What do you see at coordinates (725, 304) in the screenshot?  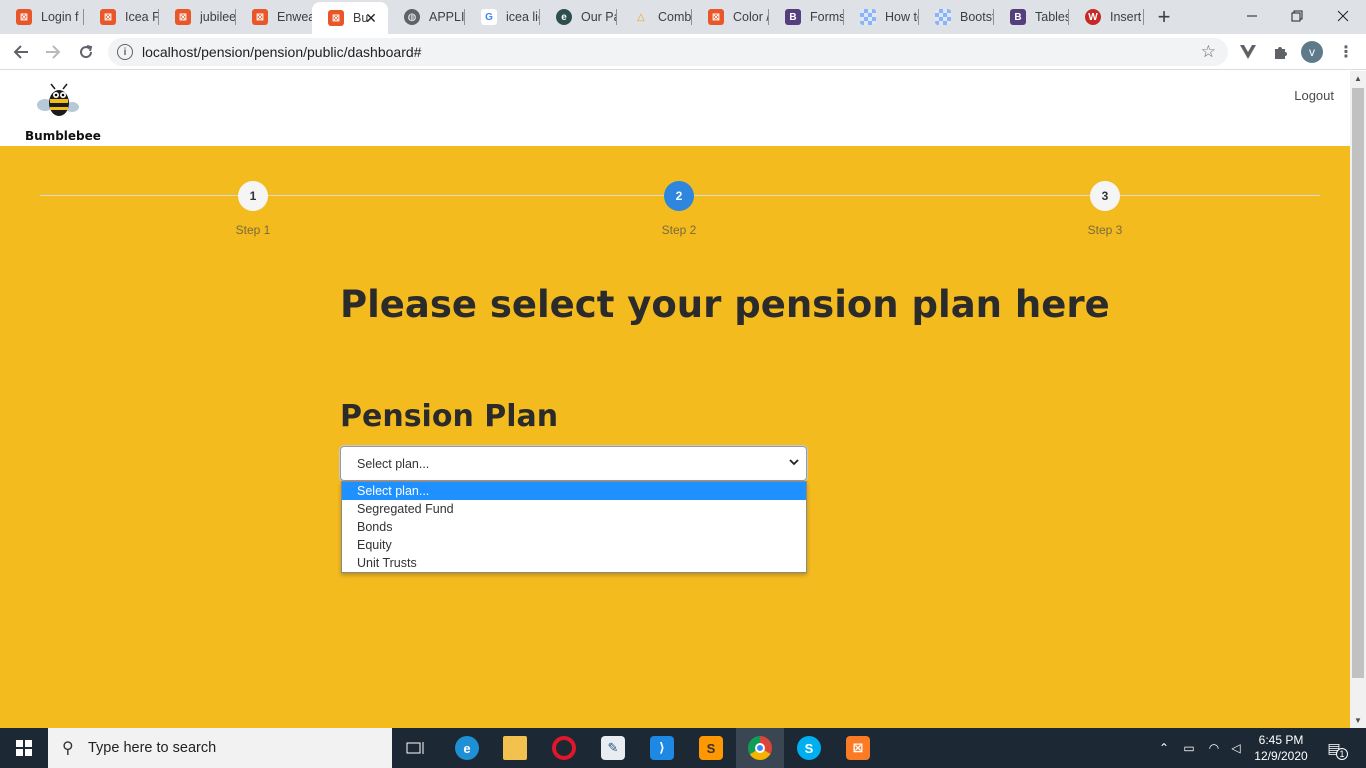 I see `page-title: Please select your pension plan here` at bounding box center [725, 304].